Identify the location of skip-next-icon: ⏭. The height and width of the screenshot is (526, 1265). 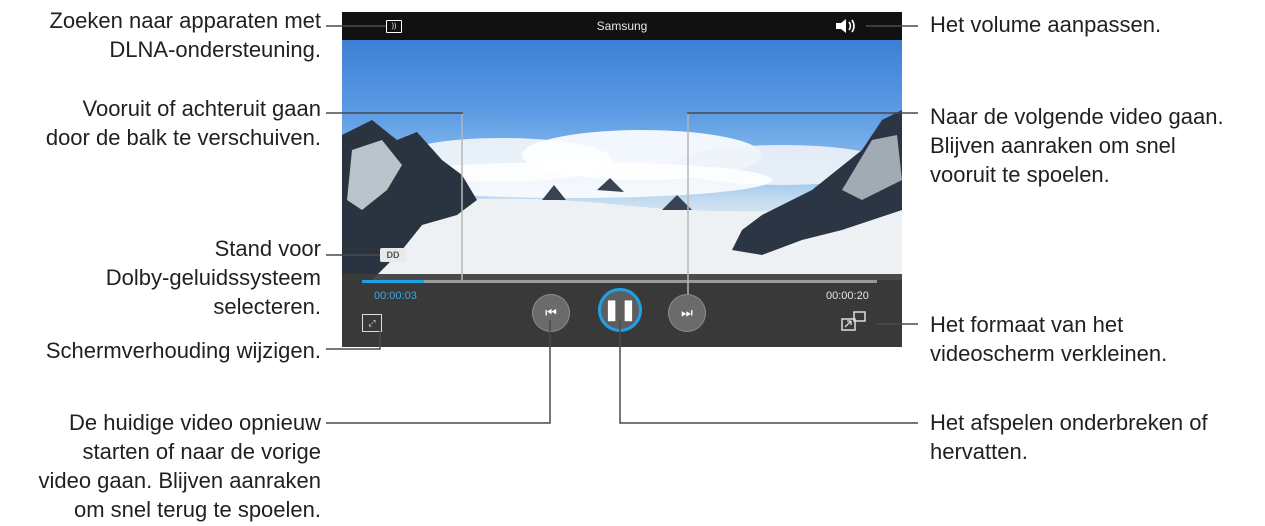
(687, 312).